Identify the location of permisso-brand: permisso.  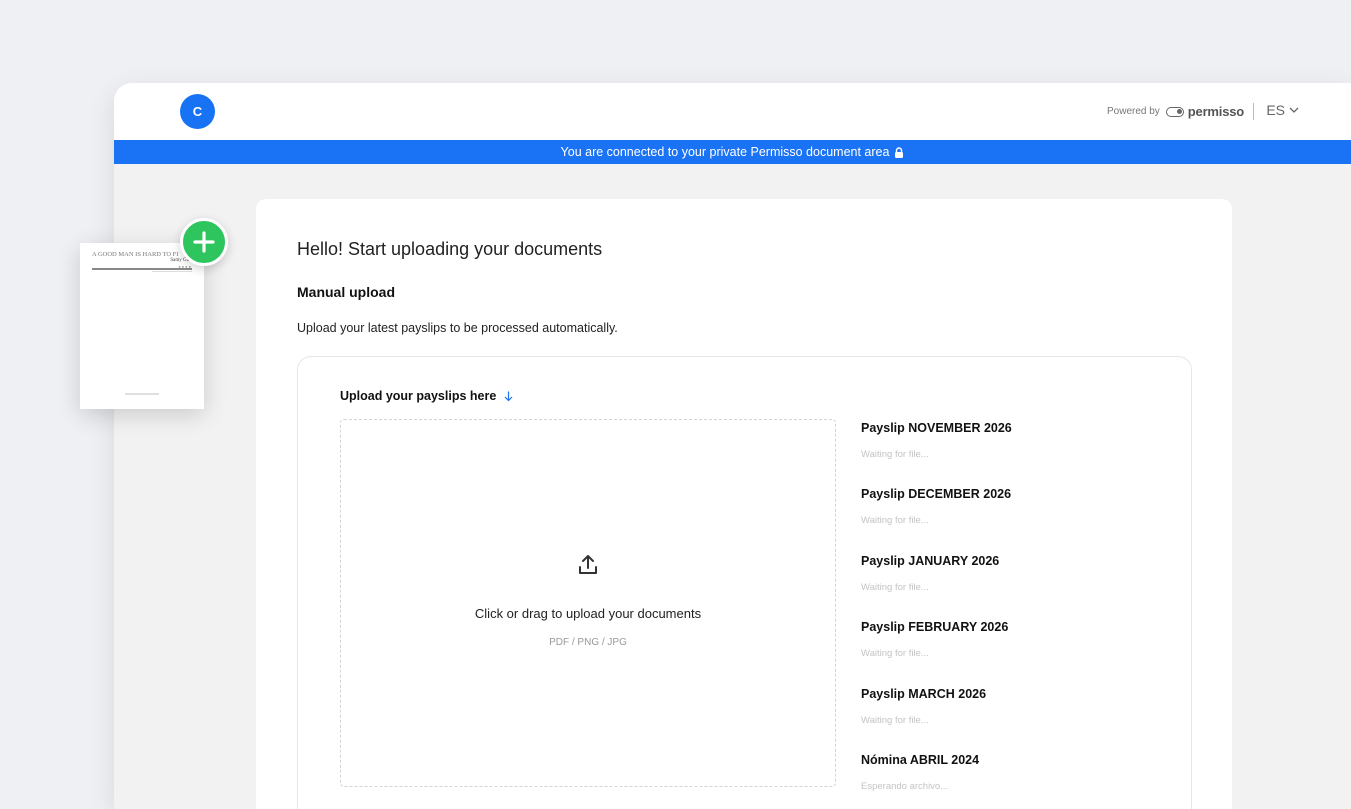
(1215, 111).